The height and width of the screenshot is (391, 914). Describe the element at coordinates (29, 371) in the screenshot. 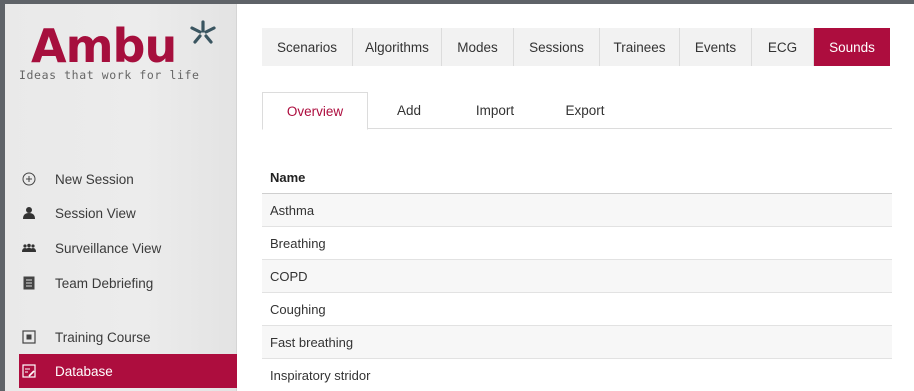

I see `database-edit-icon` at that location.